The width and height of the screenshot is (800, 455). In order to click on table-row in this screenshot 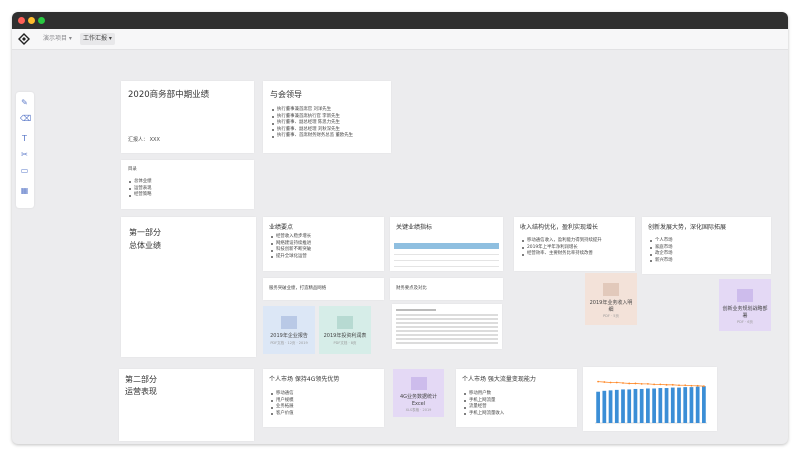, I will do `click(446, 258)`.